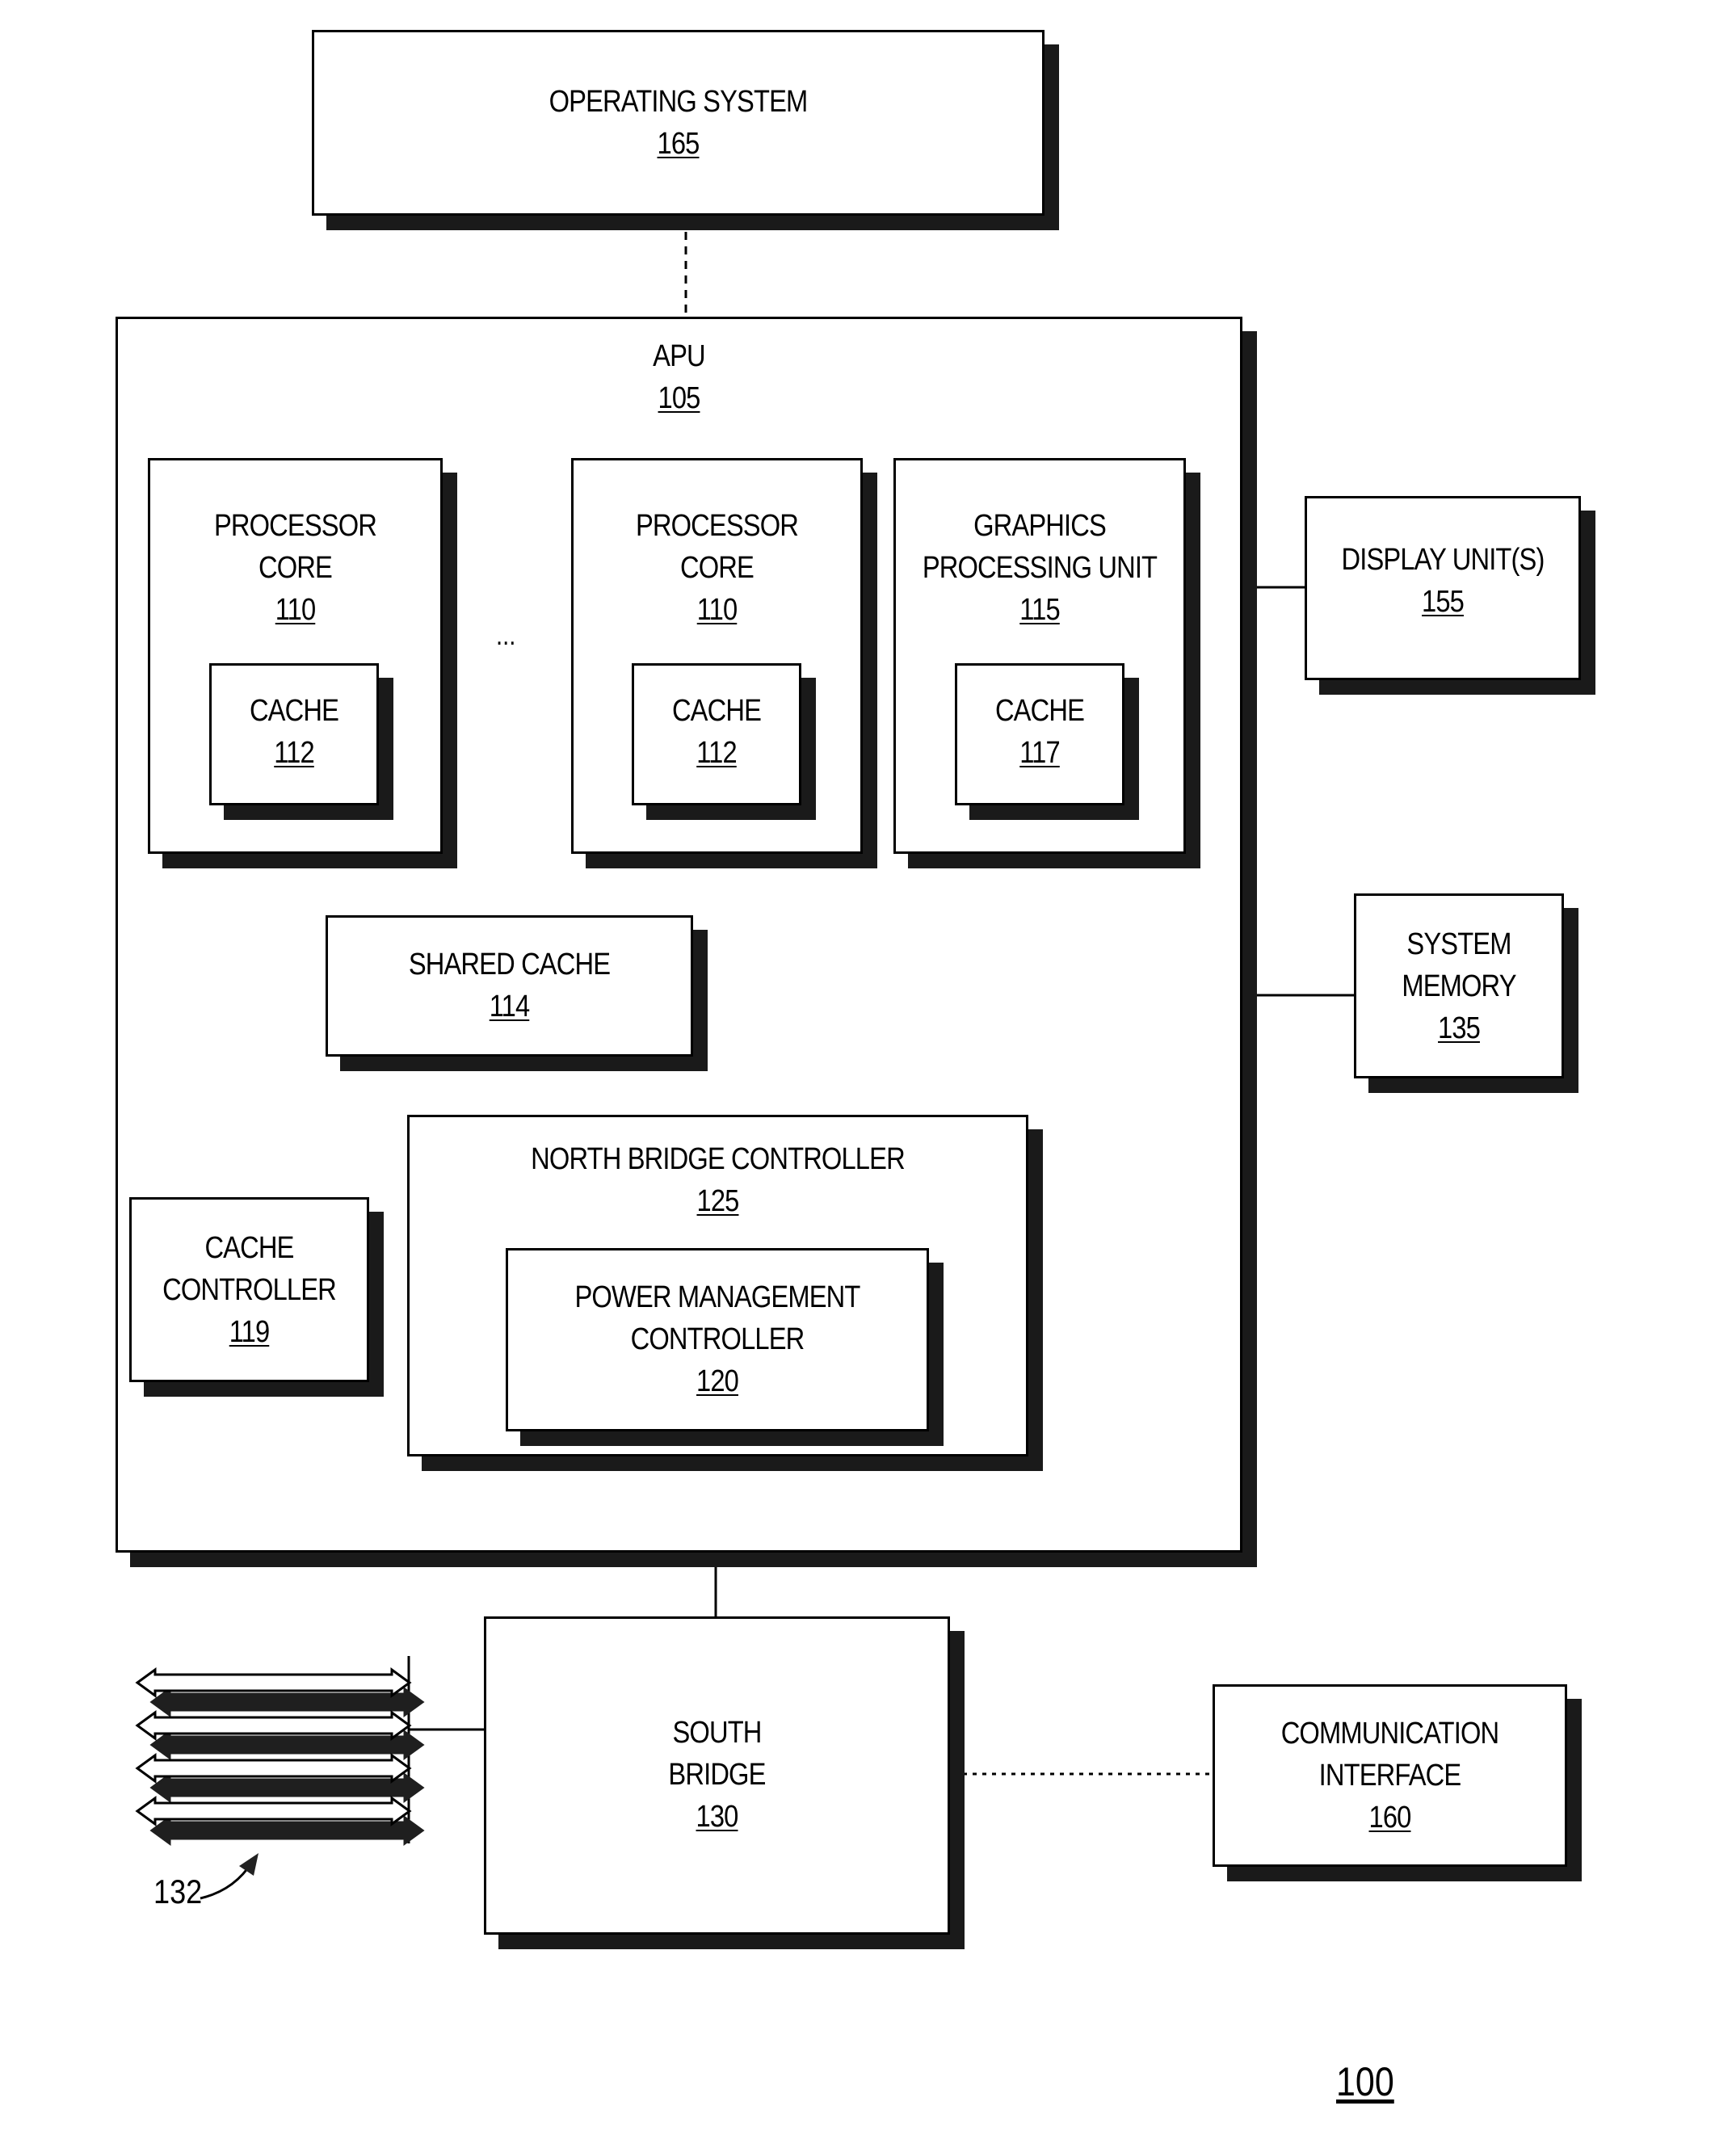  I want to click on block-name-line: MEMORY, so click(1459, 986).